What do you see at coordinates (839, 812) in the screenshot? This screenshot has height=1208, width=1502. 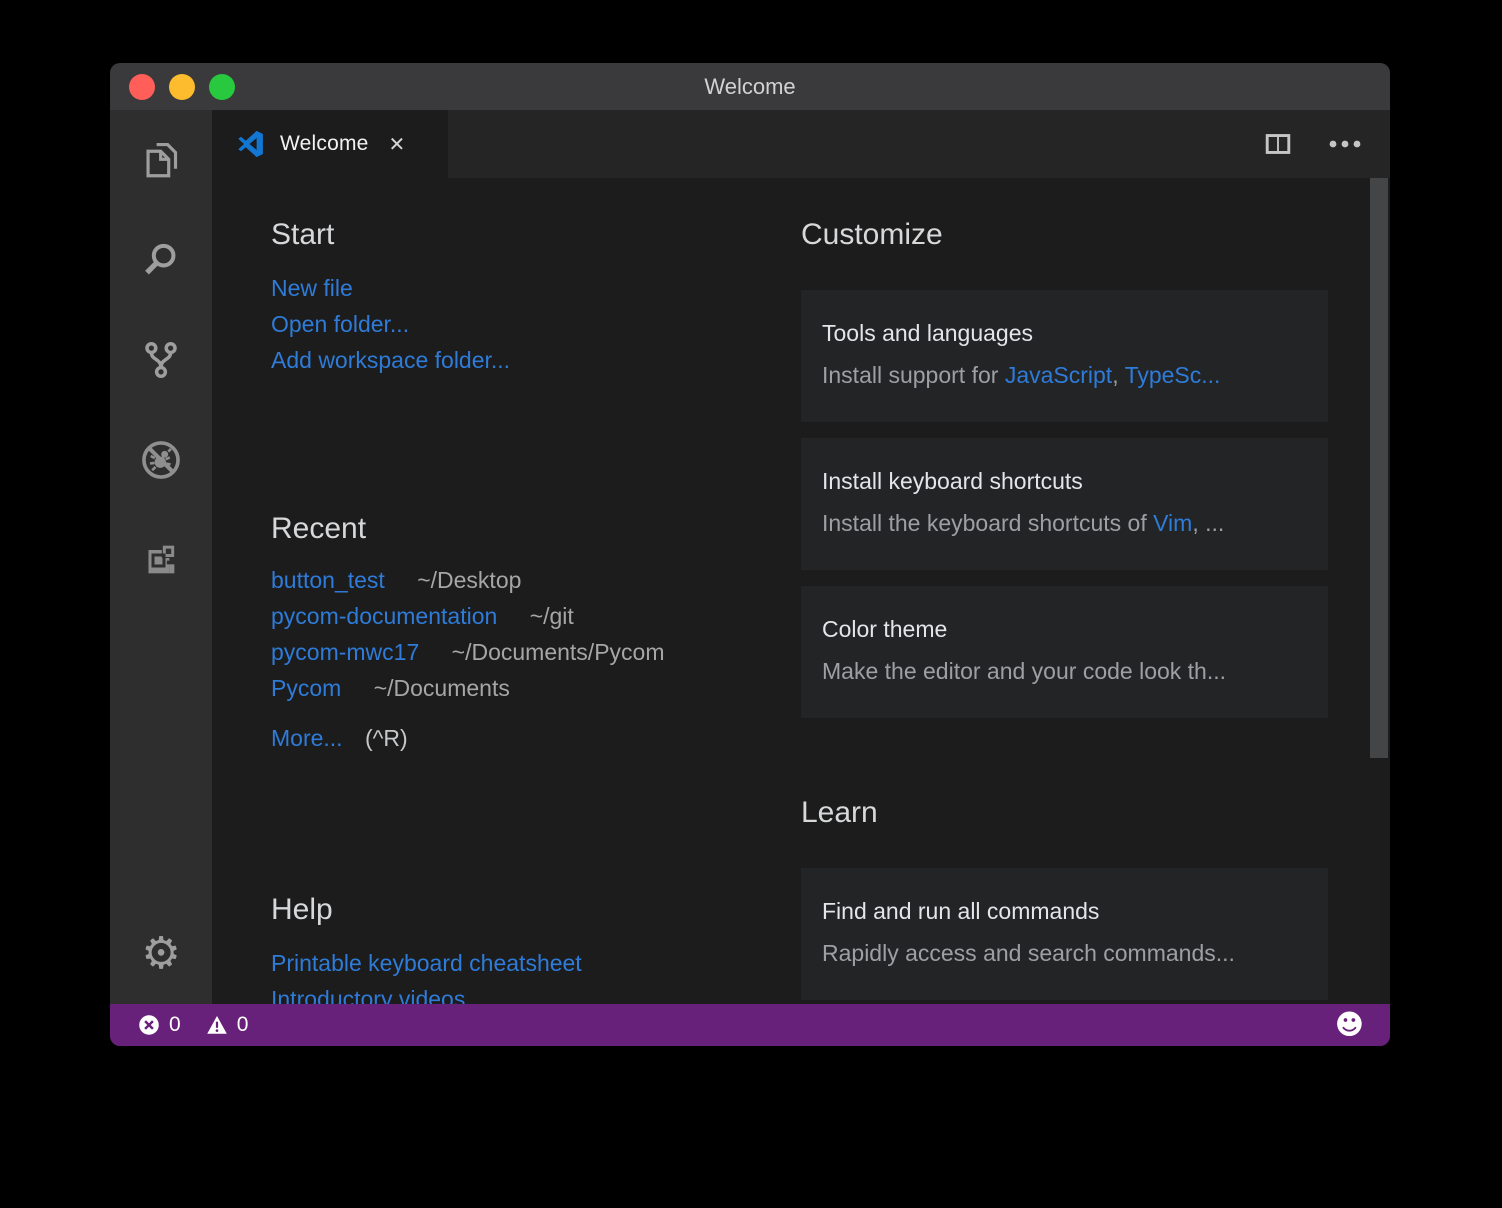 I see `learn-heading: Learn` at bounding box center [839, 812].